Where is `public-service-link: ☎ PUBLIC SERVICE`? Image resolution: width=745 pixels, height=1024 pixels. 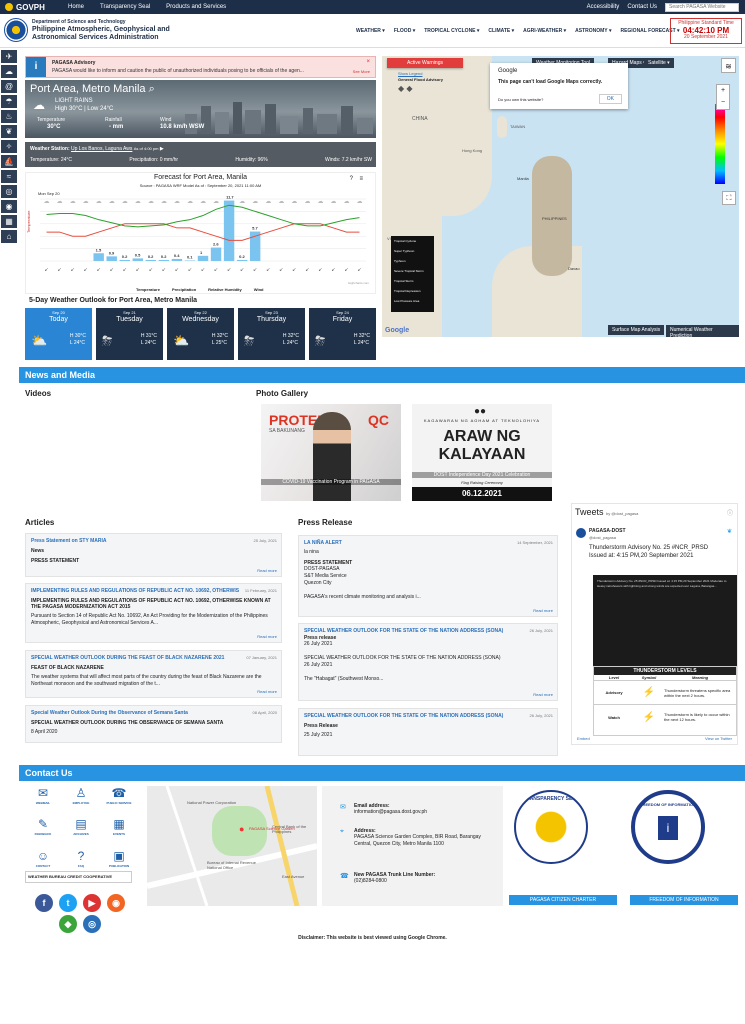
public-service-link: ☎ PUBLIC SERVICE is located at coordinates (119, 800).